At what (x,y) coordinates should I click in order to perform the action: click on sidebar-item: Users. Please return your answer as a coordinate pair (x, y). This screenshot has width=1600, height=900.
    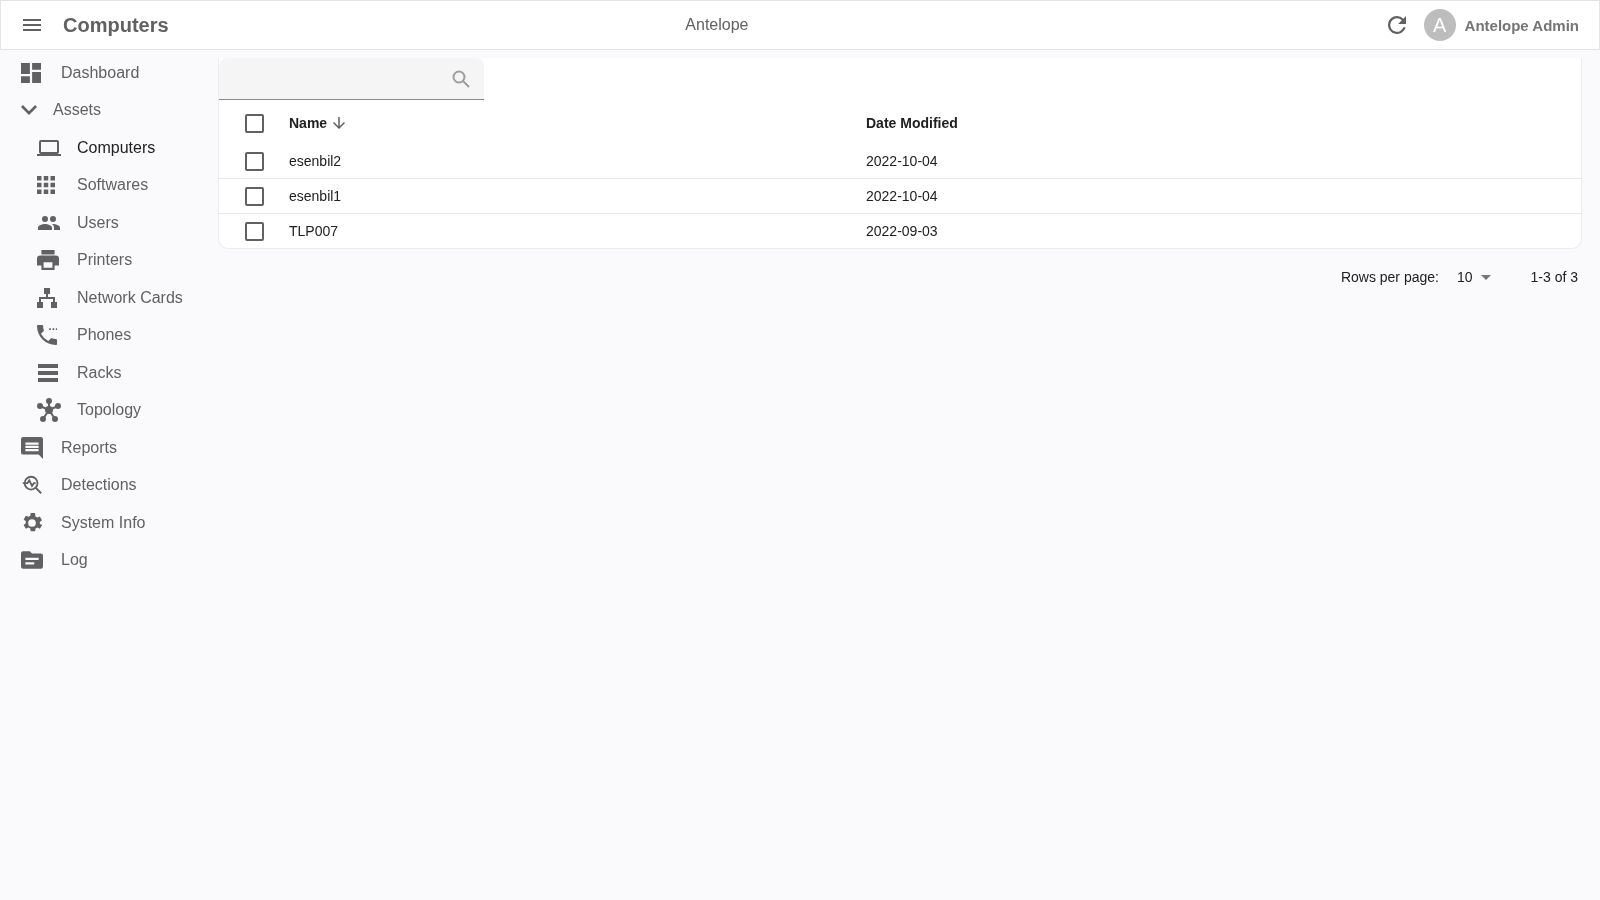
    Looking at the image, I should click on (109, 223).